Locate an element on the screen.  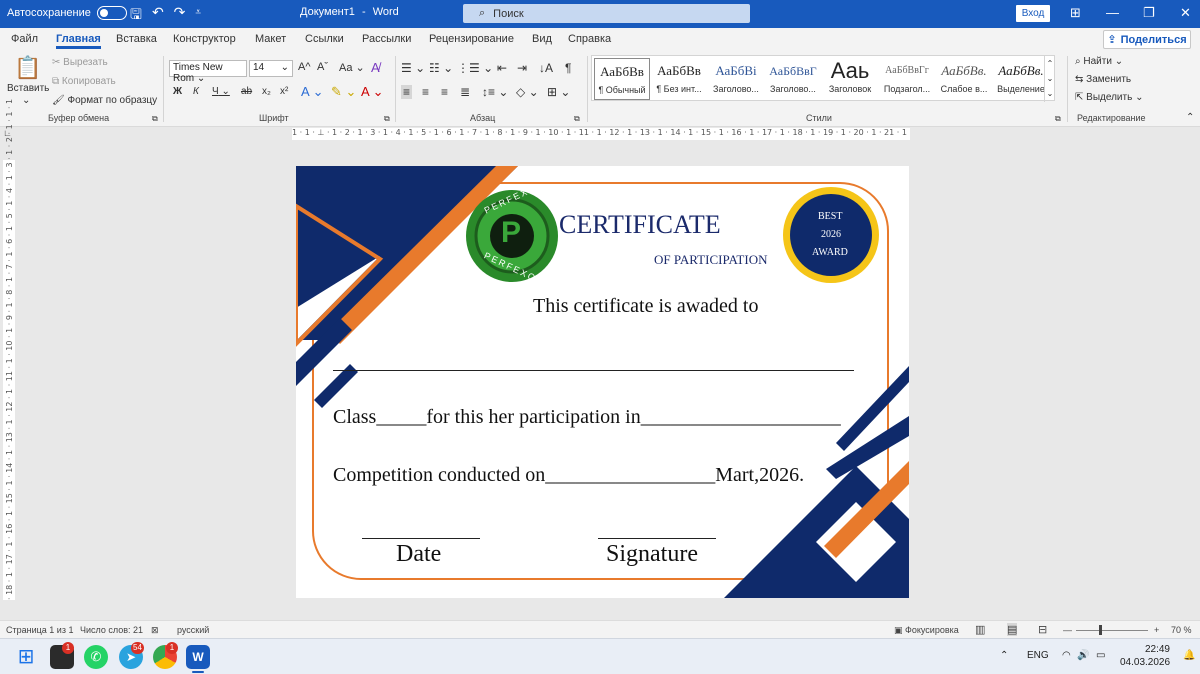
windows-start-icon: ⊞ is located at coordinates (26, 657).